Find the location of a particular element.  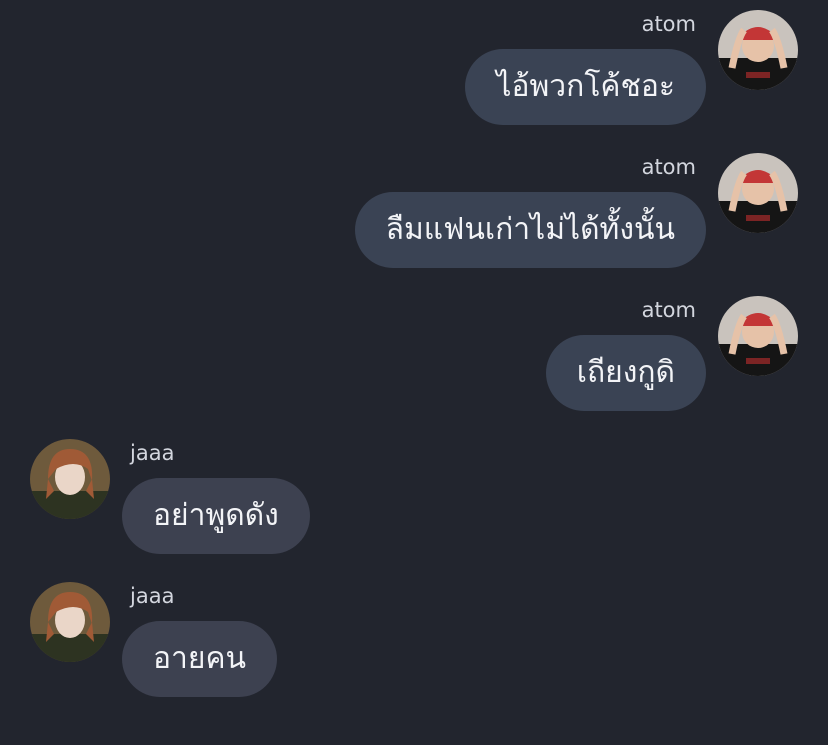

message-bubble: เถียงกูดิ is located at coordinates (625, 373).